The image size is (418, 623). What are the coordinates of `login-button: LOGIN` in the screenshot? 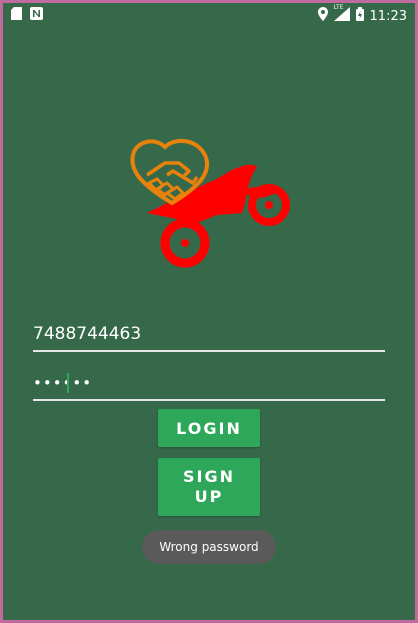 It's located at (209, 428).